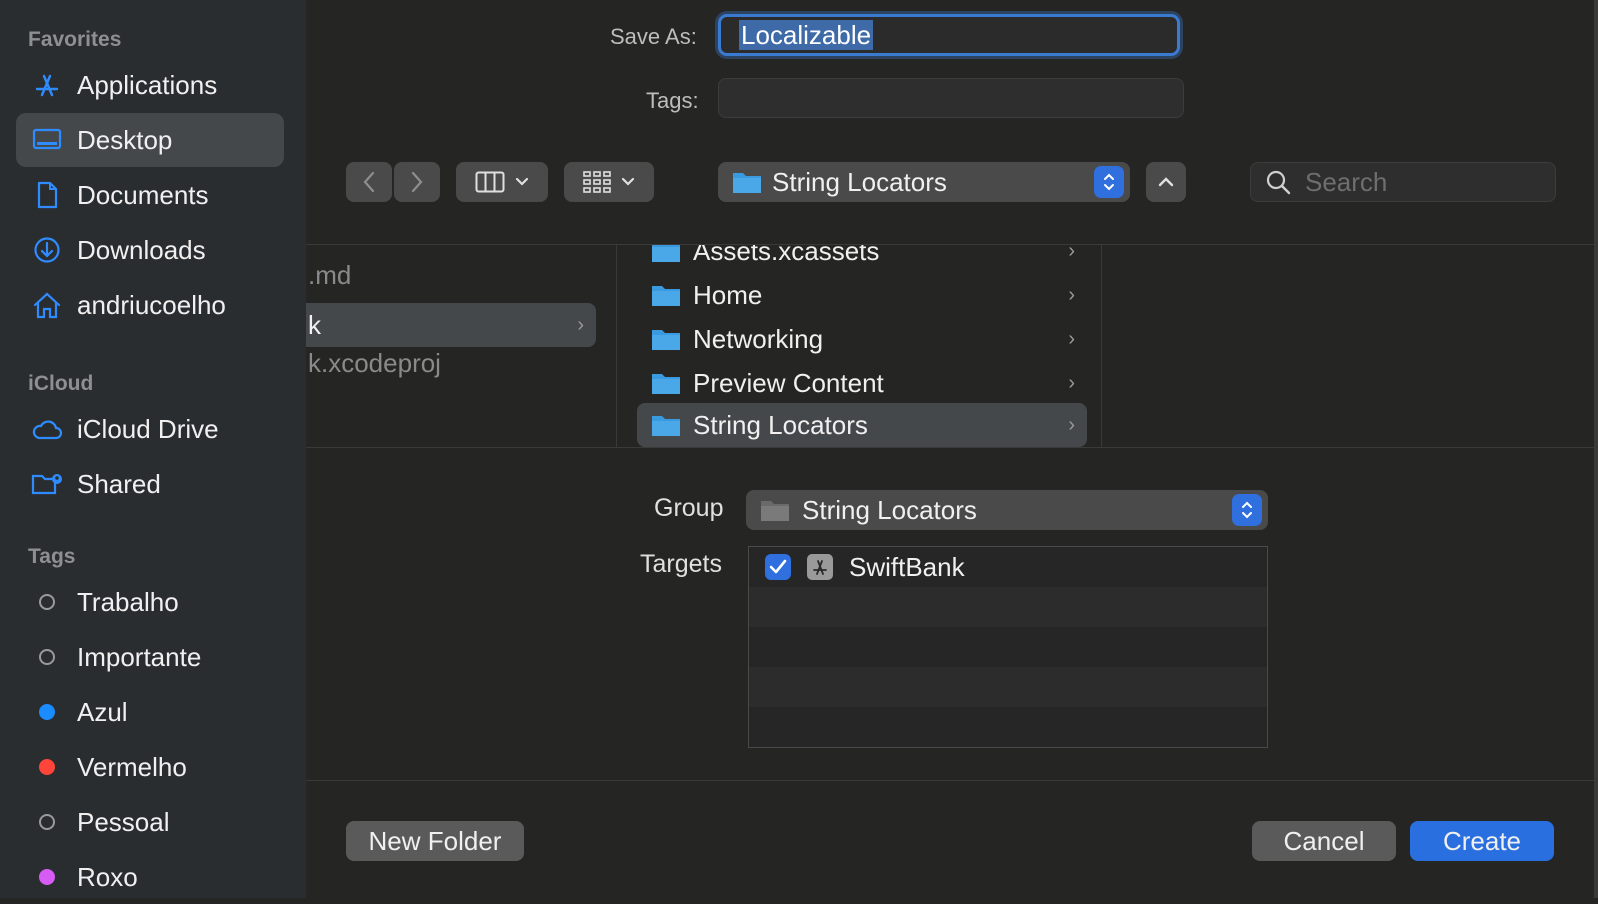  I want to click on target-label: SwiftBank, so click(907, 566).